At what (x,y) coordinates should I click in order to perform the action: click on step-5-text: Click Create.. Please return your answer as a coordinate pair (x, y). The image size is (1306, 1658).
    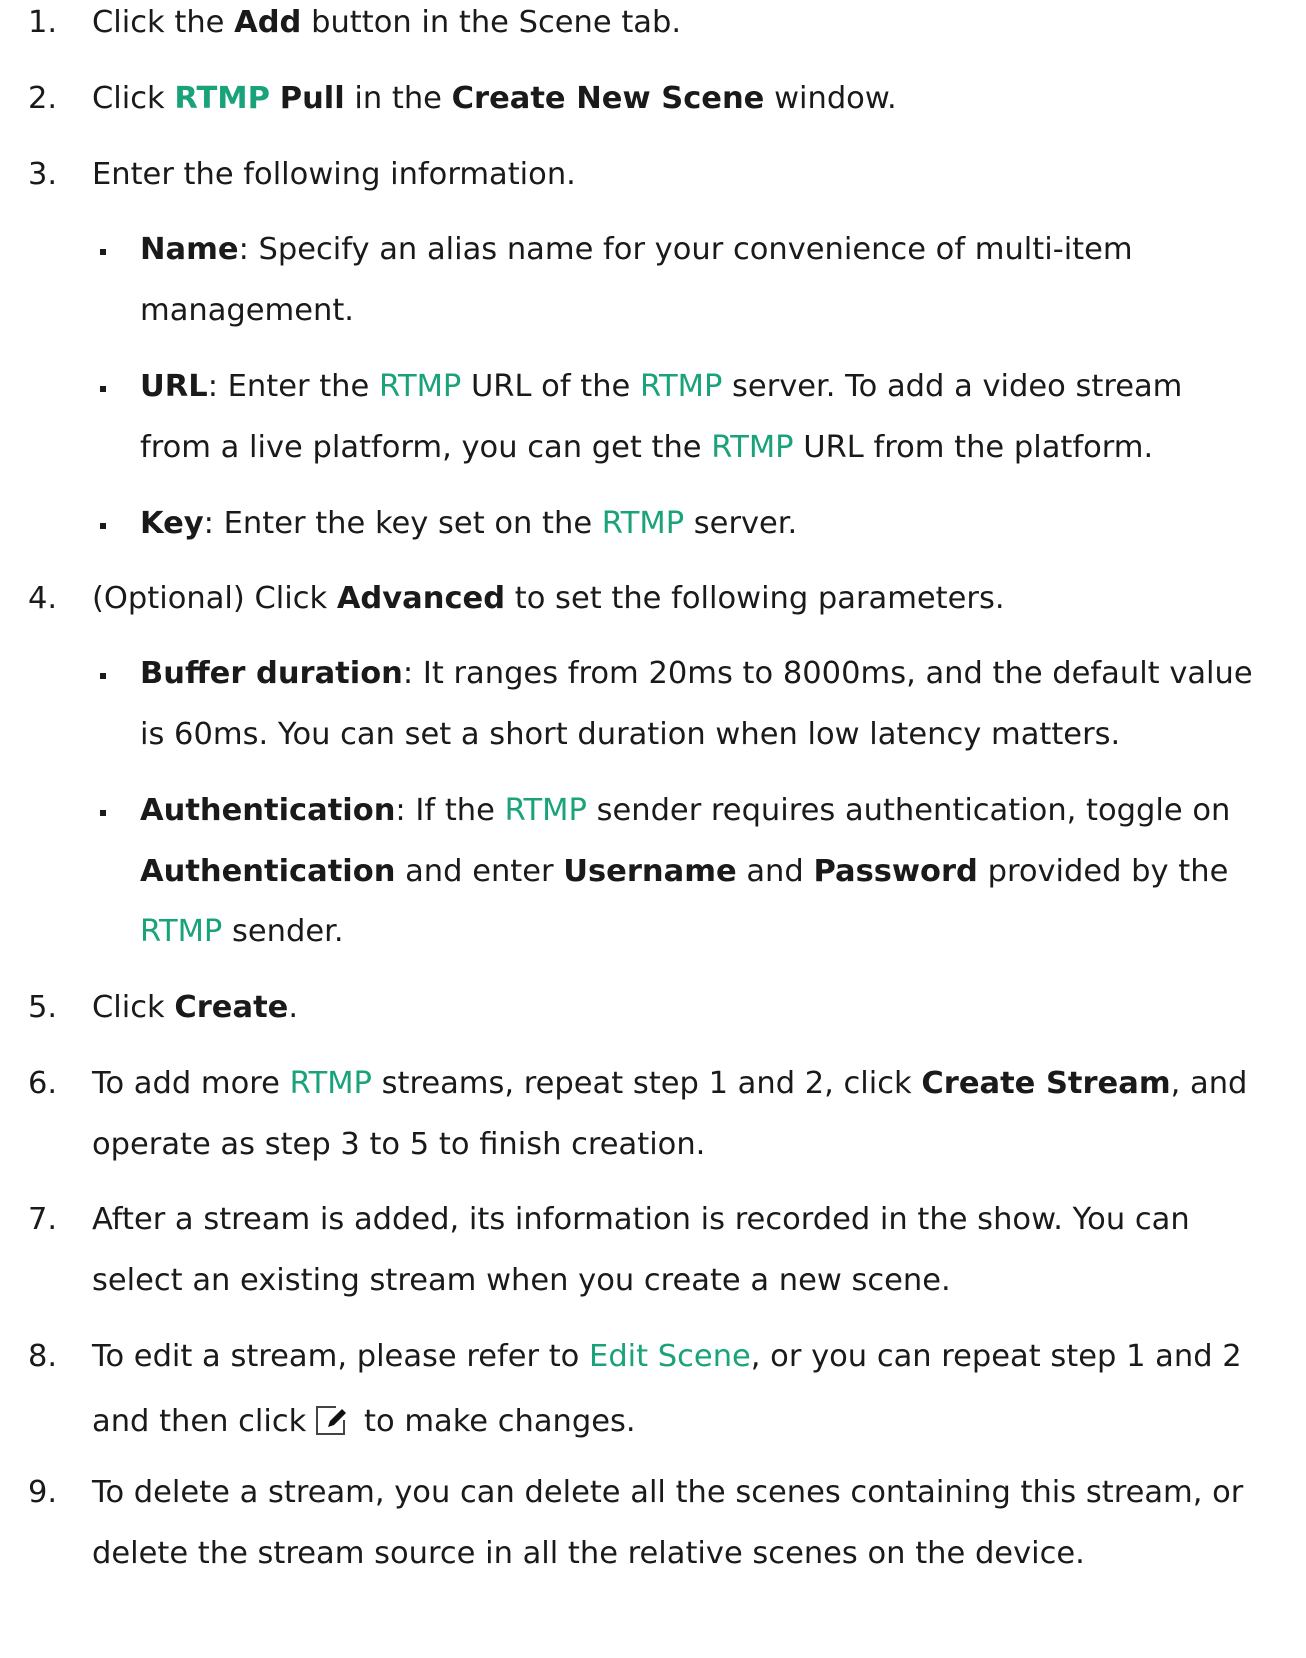
    Looking at the image, I should click on (195, 1007).